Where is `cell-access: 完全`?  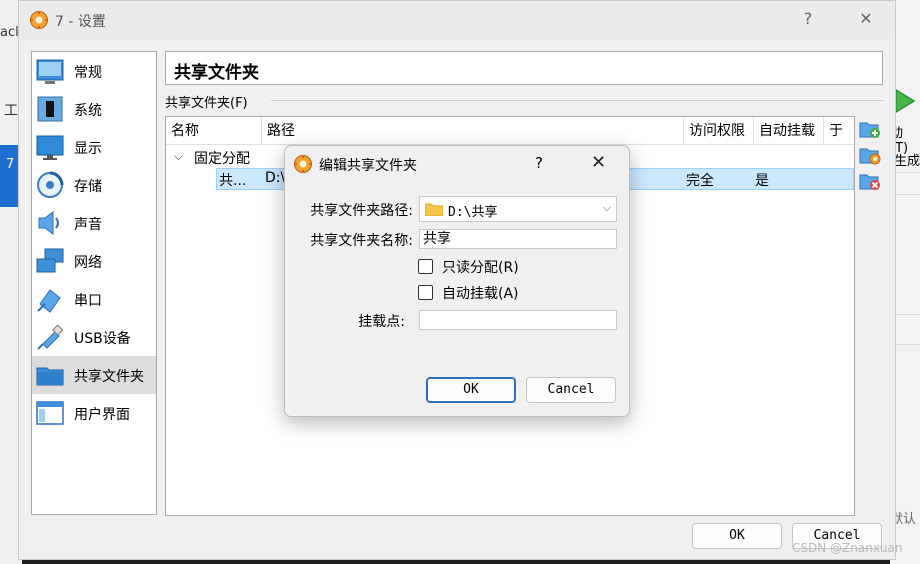
cell-access: 完全 is located at coordinates (700, 181).